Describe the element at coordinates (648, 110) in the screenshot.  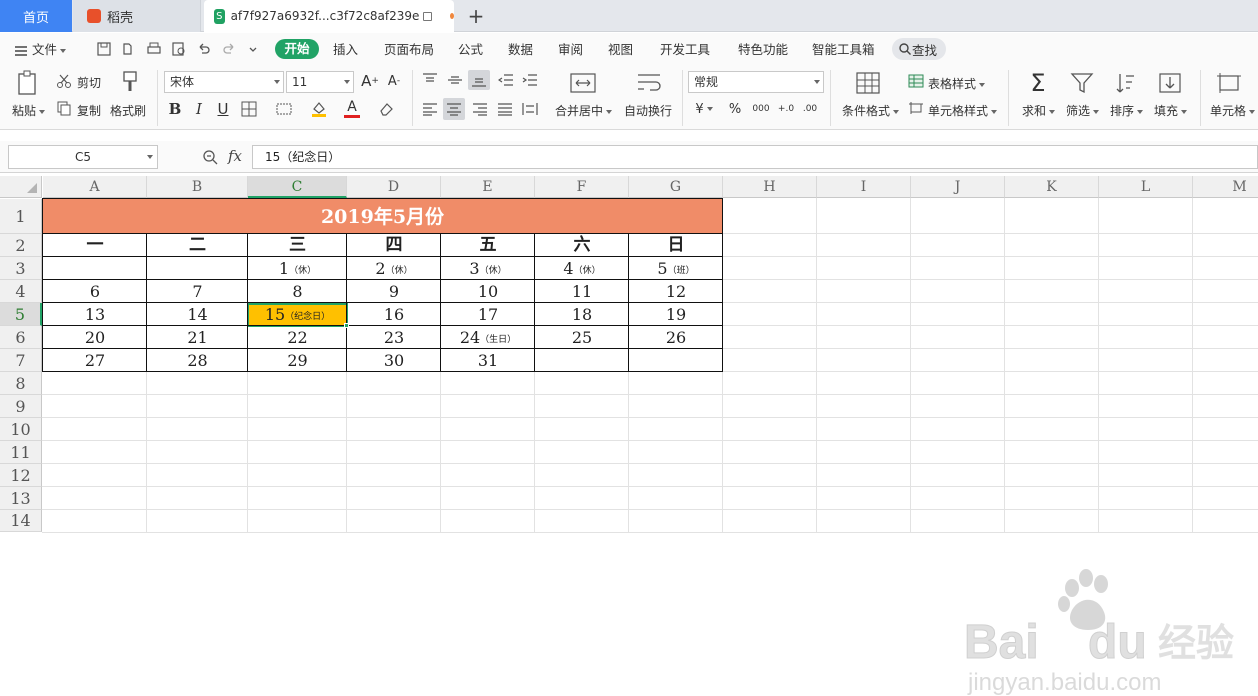
I see `wrap-text-button: 自动换行` at that location.